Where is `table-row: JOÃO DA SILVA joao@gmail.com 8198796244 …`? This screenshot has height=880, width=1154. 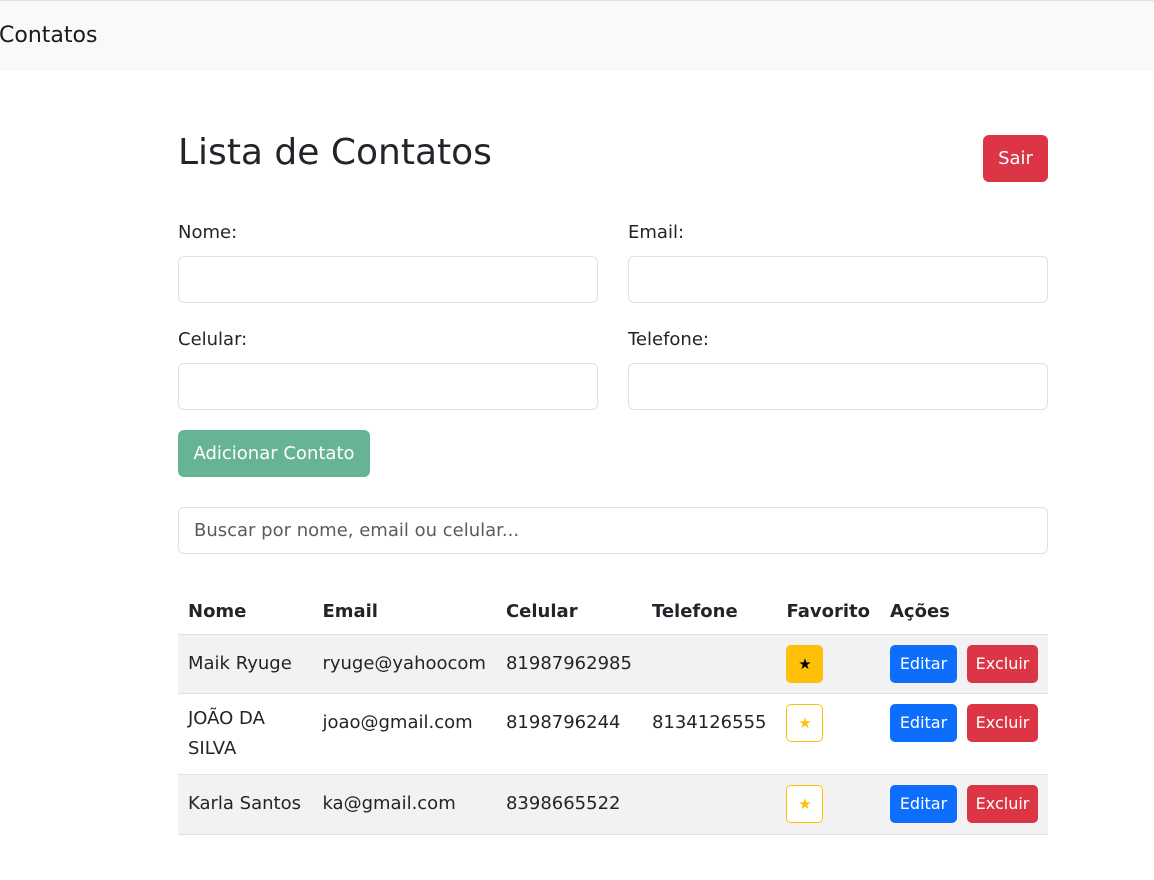
table-row: JOÃO DA SILVA joao@gmail.com 8198796244 … is located at coordinates (613, 734).